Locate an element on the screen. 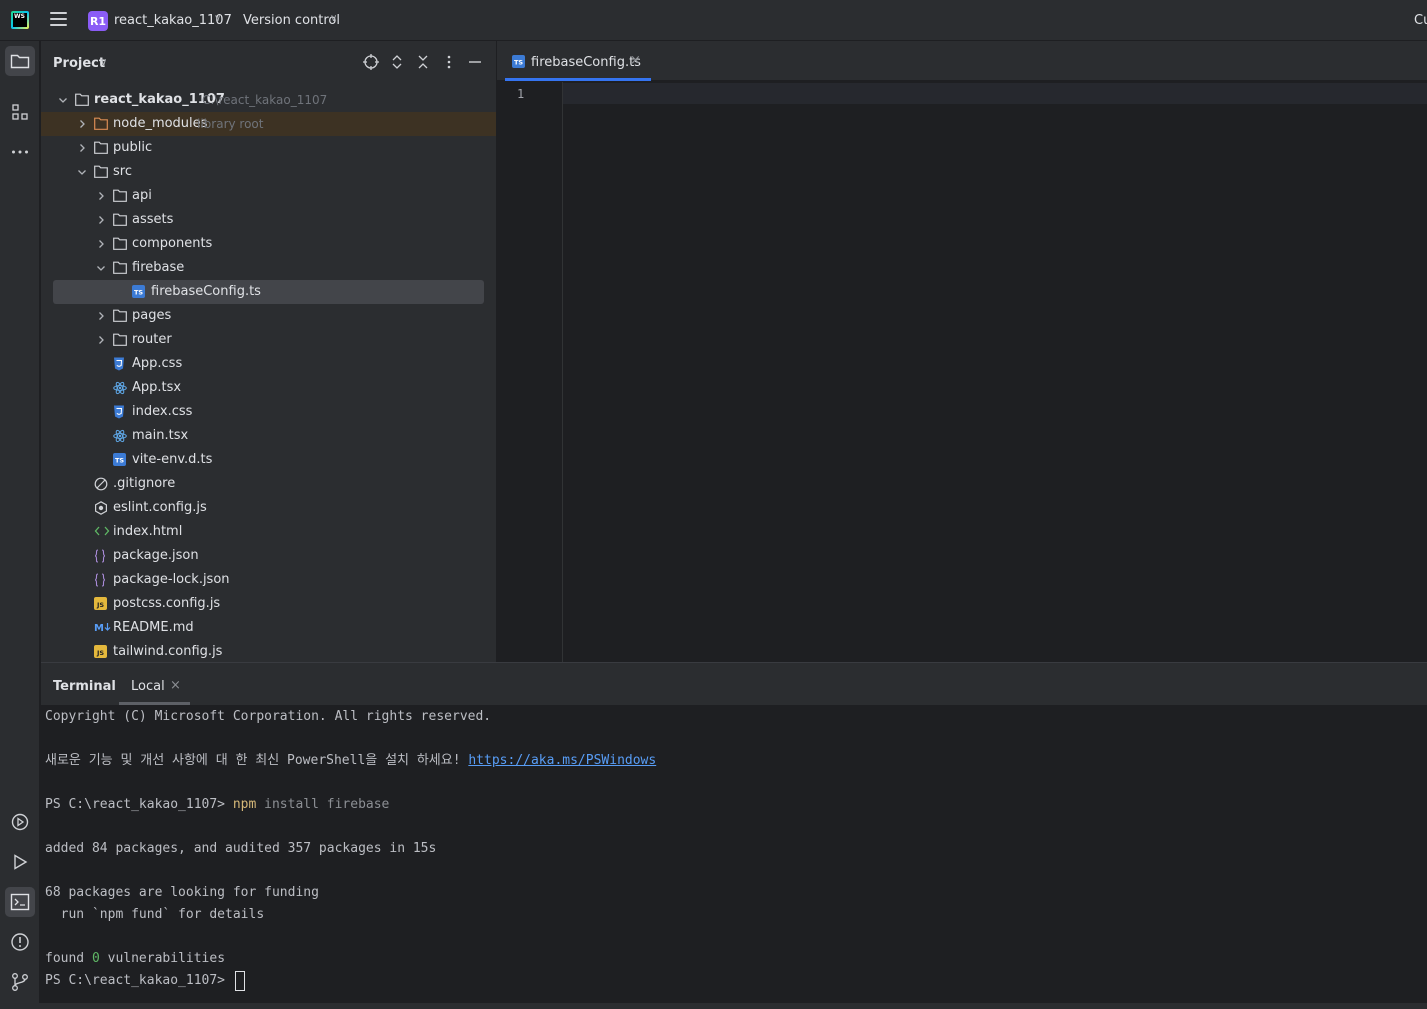  tree-item-app-css: App.css is located at coordinates (268, 364).